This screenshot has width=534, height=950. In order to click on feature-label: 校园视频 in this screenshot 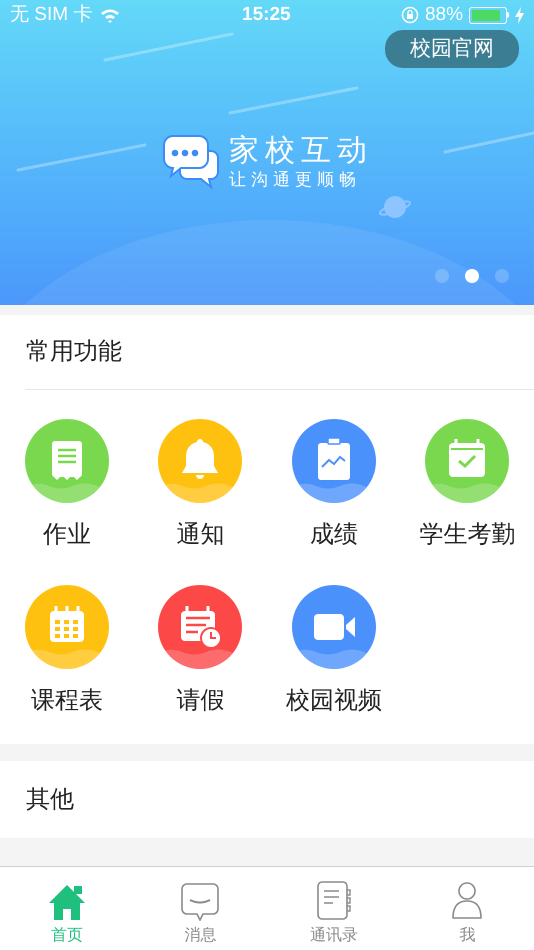, I will do `click(334, 701)`.